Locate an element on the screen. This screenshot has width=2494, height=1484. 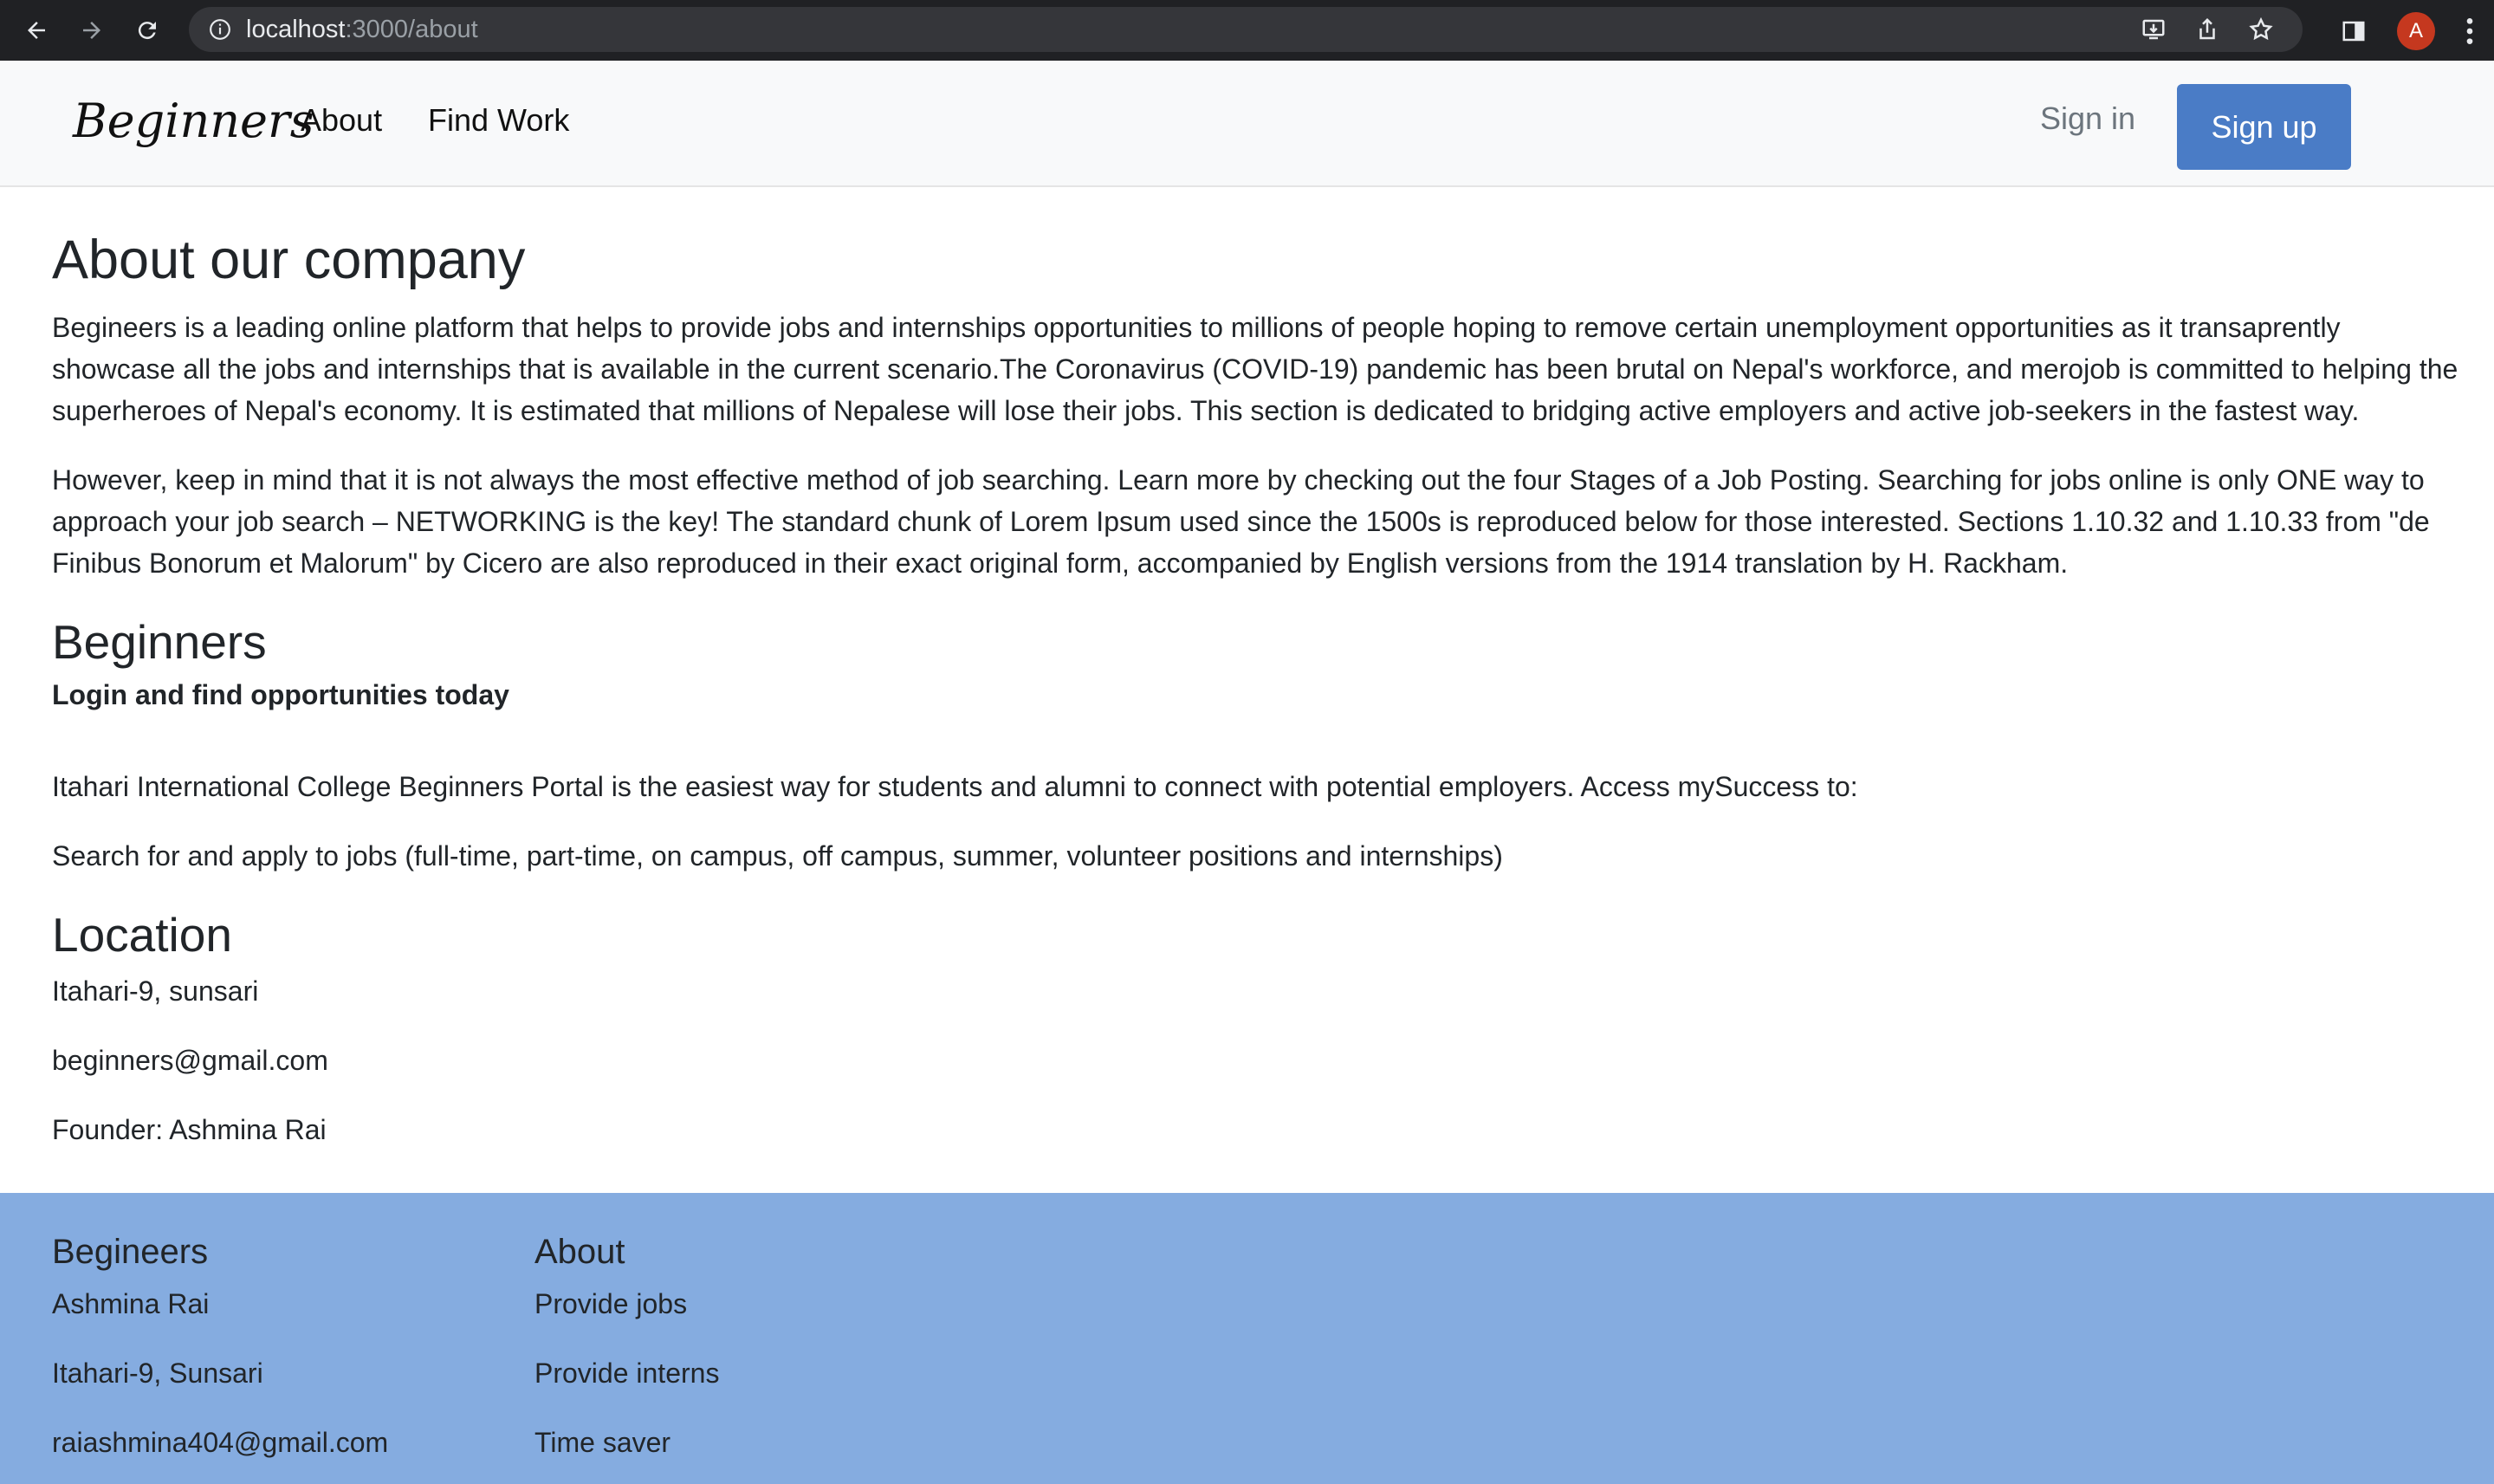
location-email: beginners@gmail.com is located at coordinates (190, 1060).